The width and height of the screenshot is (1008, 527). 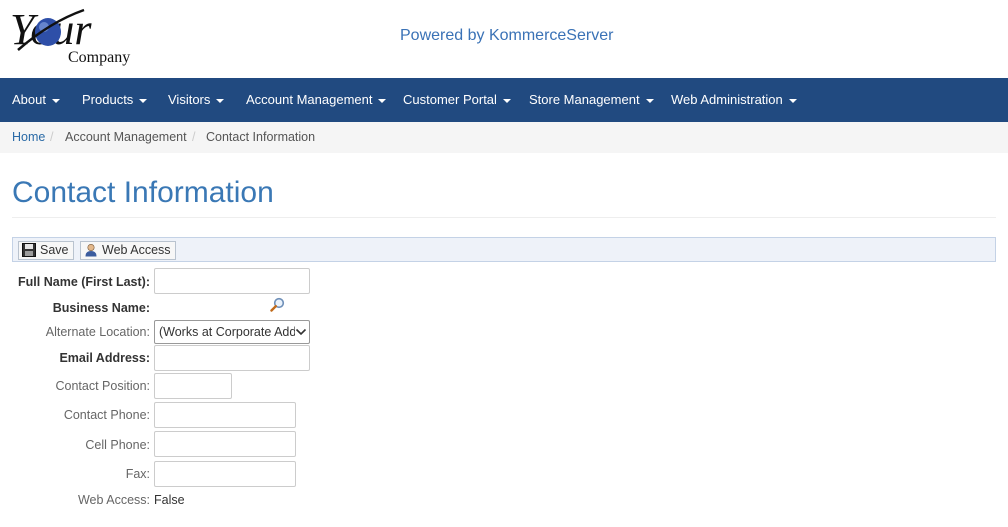 I want to click on nav-item-label: Account Management, so click(x=309, y=99).